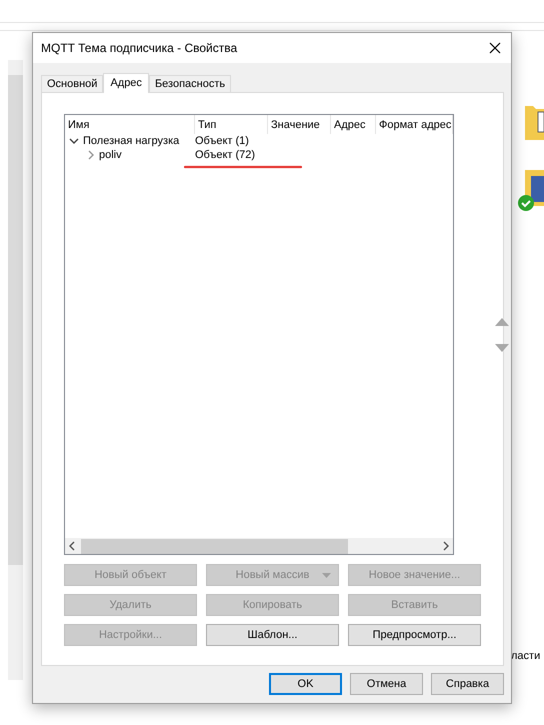 The image size is (544, 725). I want to click on column-header: Адрес, so click(353, 124).